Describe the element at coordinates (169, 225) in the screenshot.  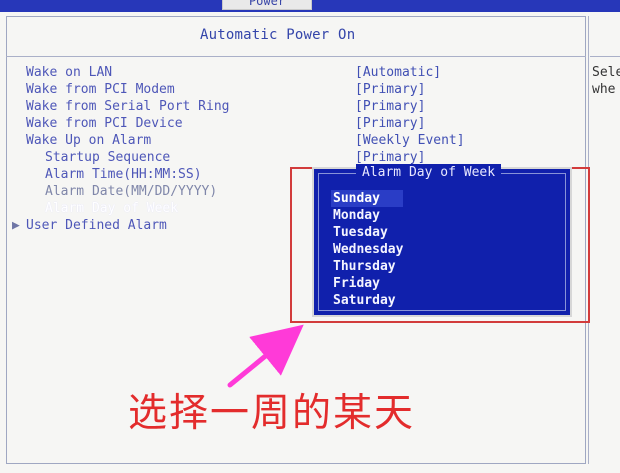
I see `menu-item-user-defined-alarm: ▶ User Defined Alarm` at that location.